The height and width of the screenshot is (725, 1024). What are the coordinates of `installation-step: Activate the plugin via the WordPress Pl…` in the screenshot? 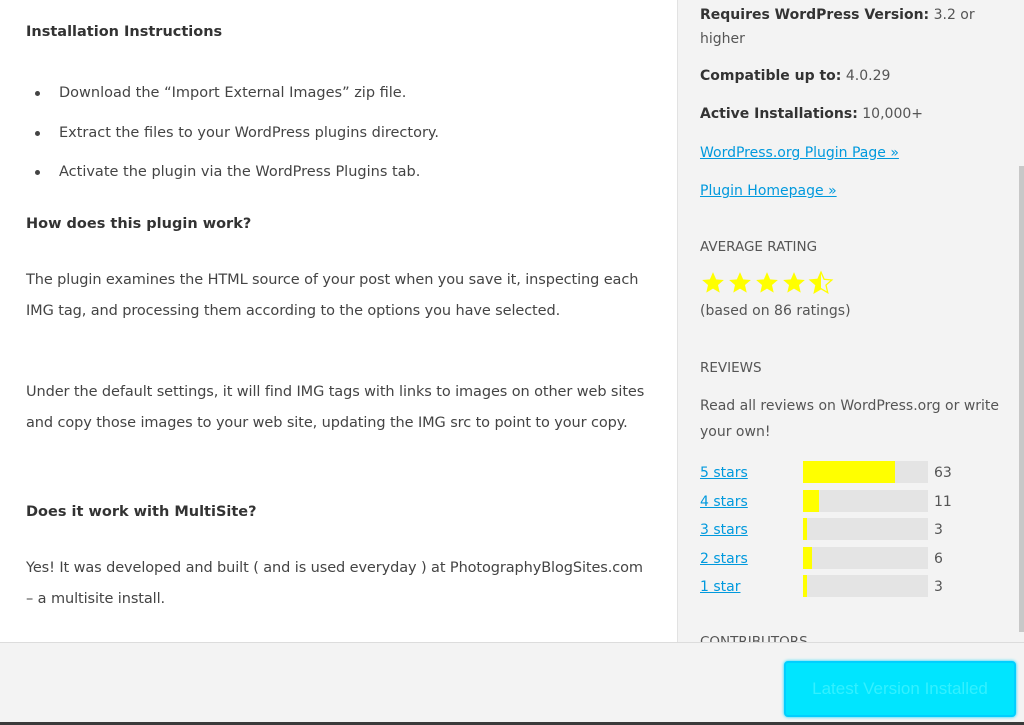 It's located at (232, 173).